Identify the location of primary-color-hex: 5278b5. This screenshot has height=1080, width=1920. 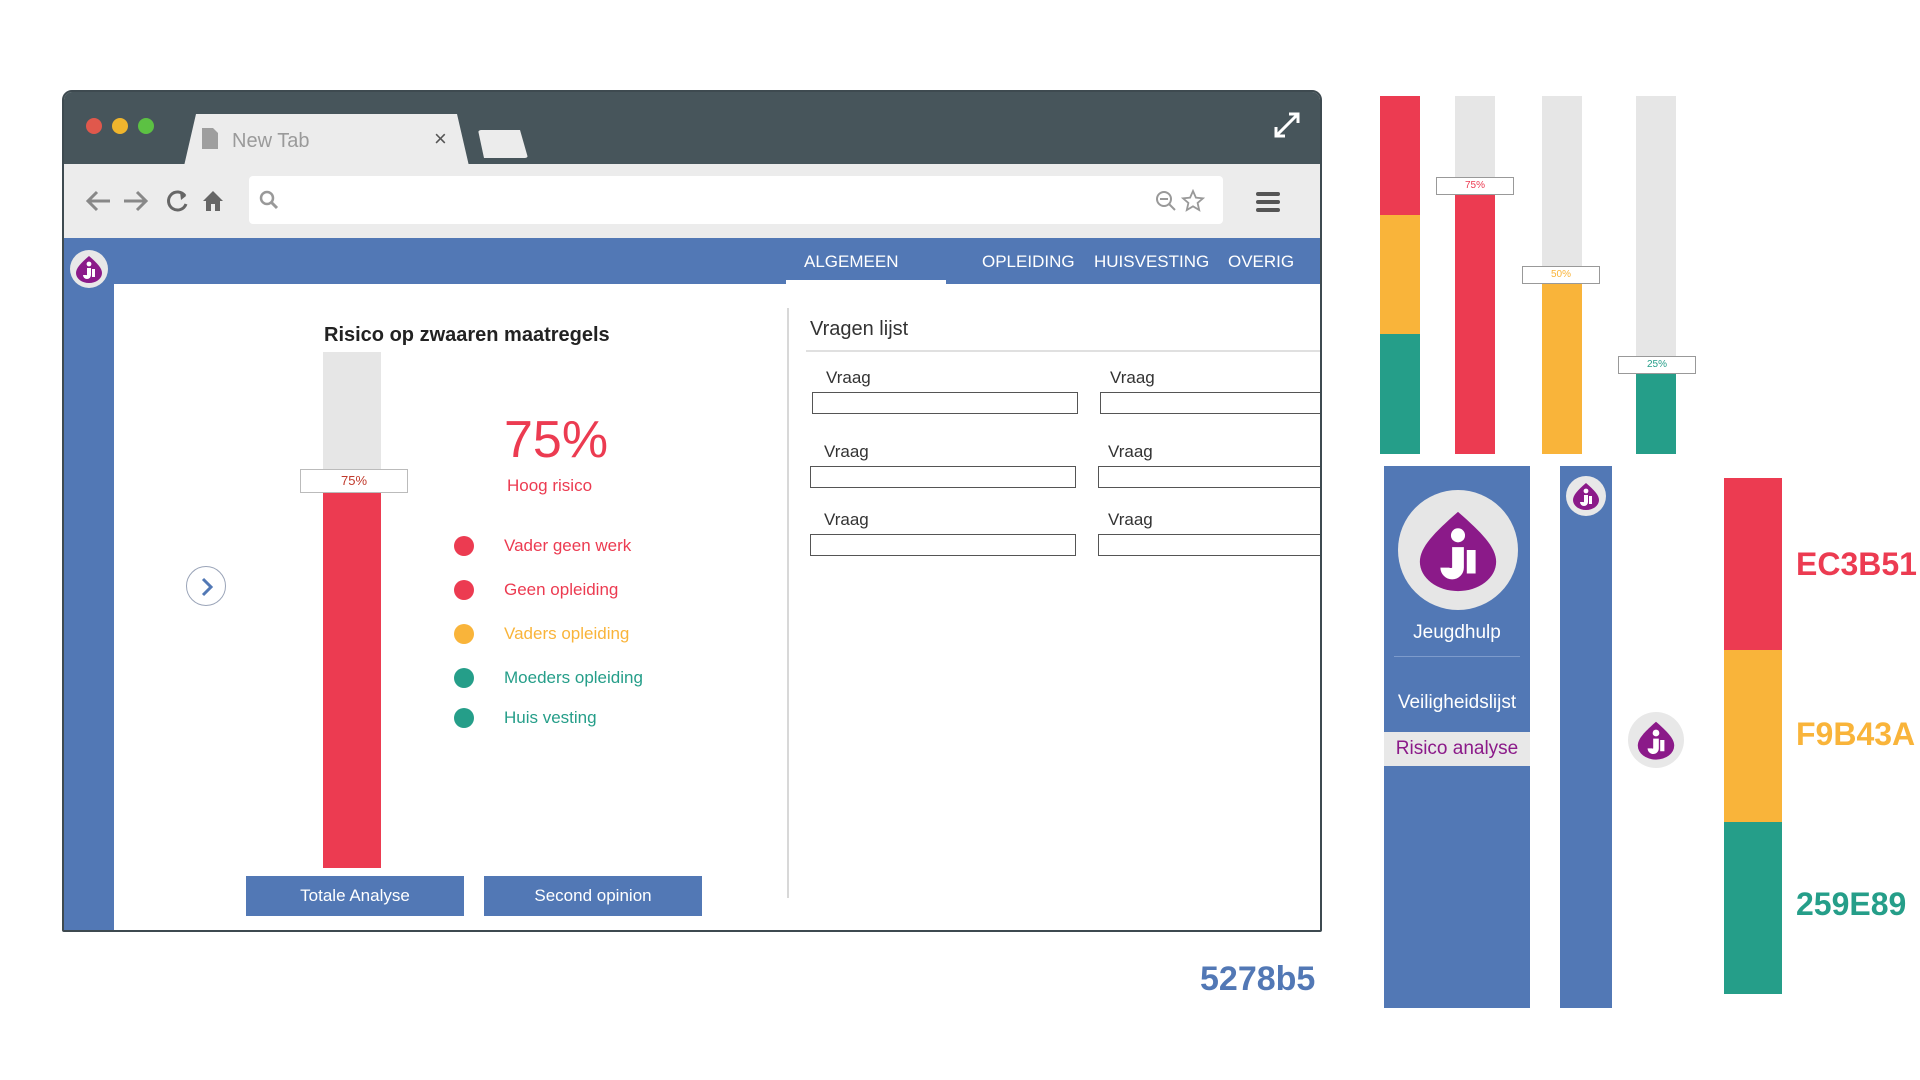
(1258, 979).